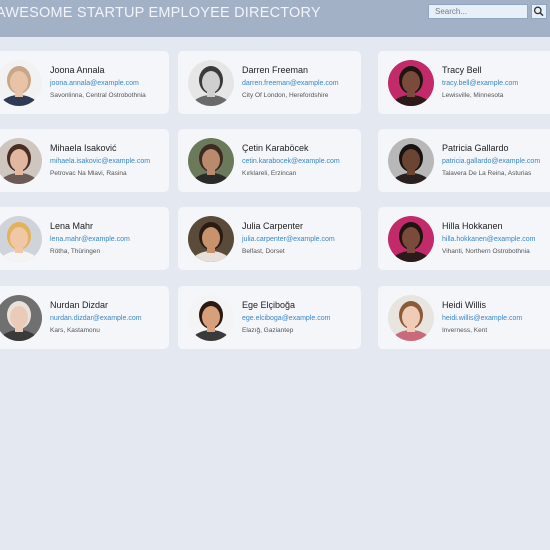 The image size is (550, 550). Describe the element at coordinates (96, 318) in the screenshot. I see `employee-email: nurdan.dizdar@example.com` at that location.